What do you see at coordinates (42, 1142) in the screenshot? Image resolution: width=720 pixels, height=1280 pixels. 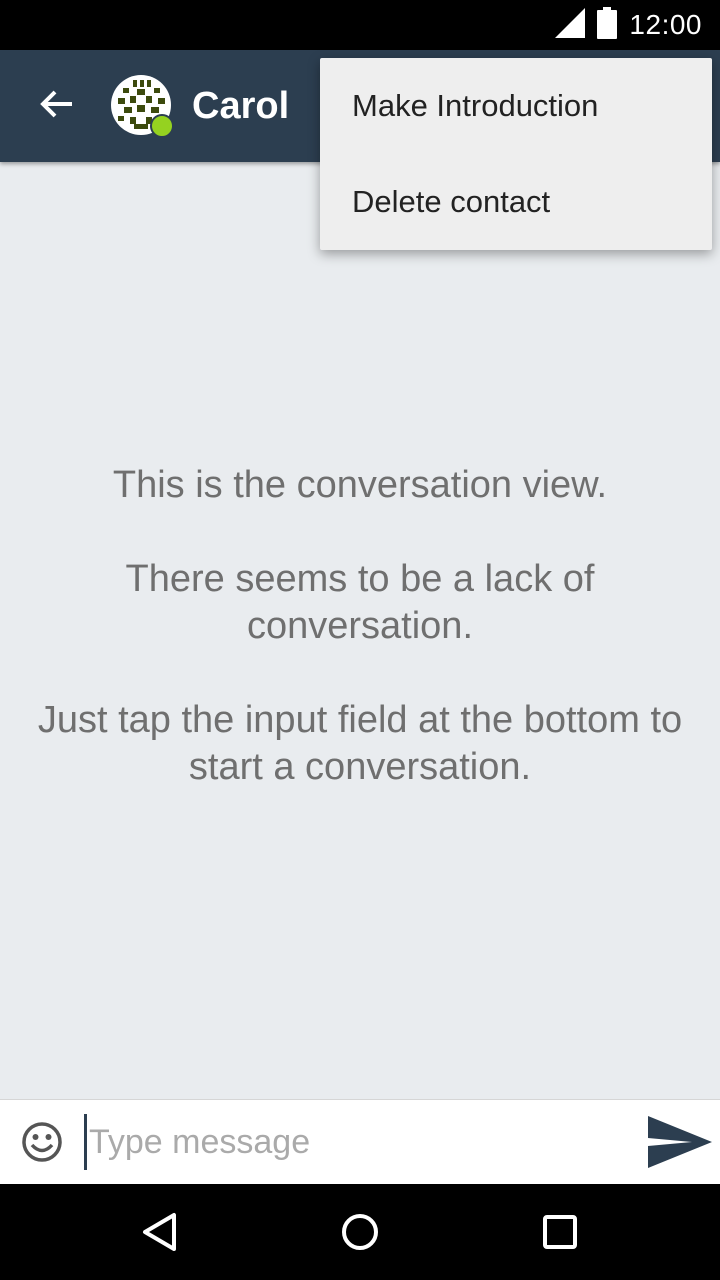 I see `emoji-button` at bounding box center [42, 1142].